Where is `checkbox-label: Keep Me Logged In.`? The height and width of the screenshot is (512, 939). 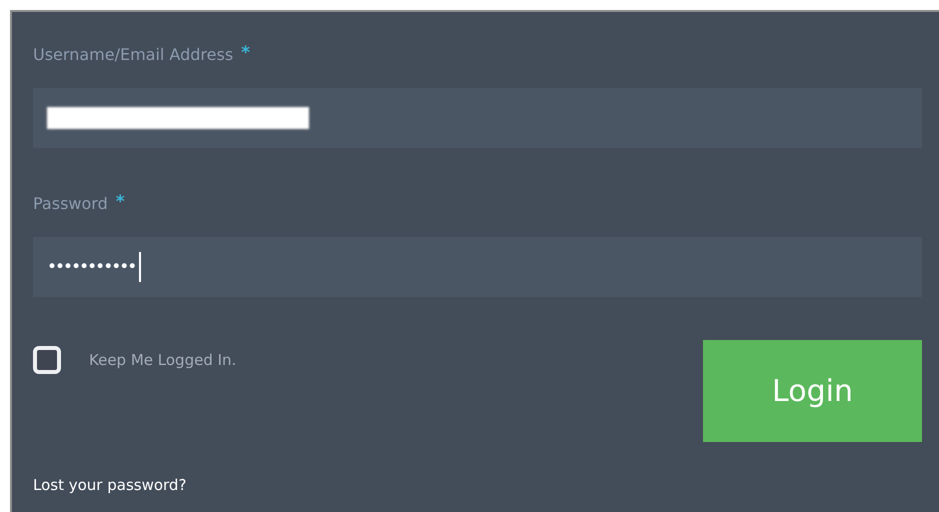
checkbox-label: Keep Me Logged In. is located at coordinates (162, 360).